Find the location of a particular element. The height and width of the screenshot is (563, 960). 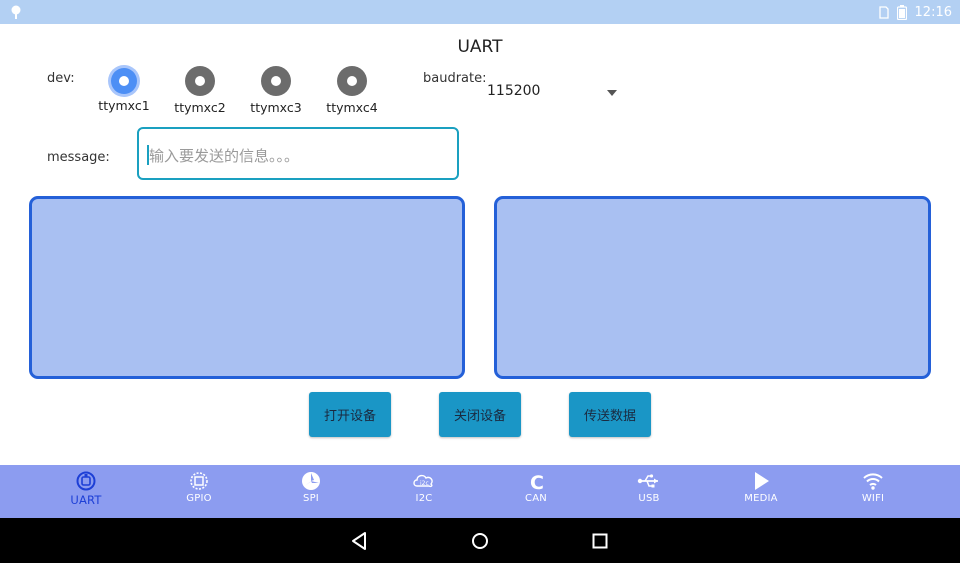

message-placeholder: 输入要发送的信息。。。 is located at coordinates (224, 156).